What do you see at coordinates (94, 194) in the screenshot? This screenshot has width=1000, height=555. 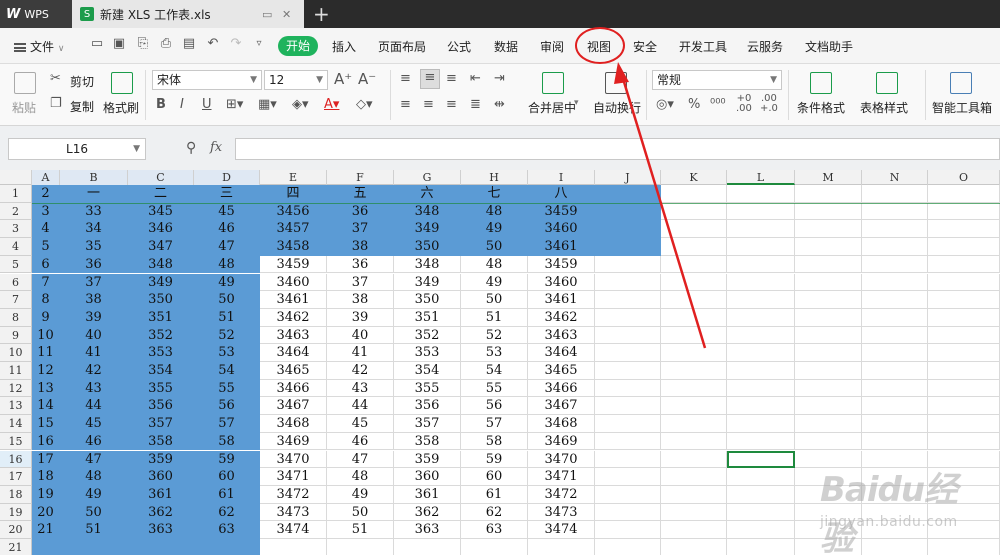 I see `cell-b1: 一` at bounding box center [94, 194].